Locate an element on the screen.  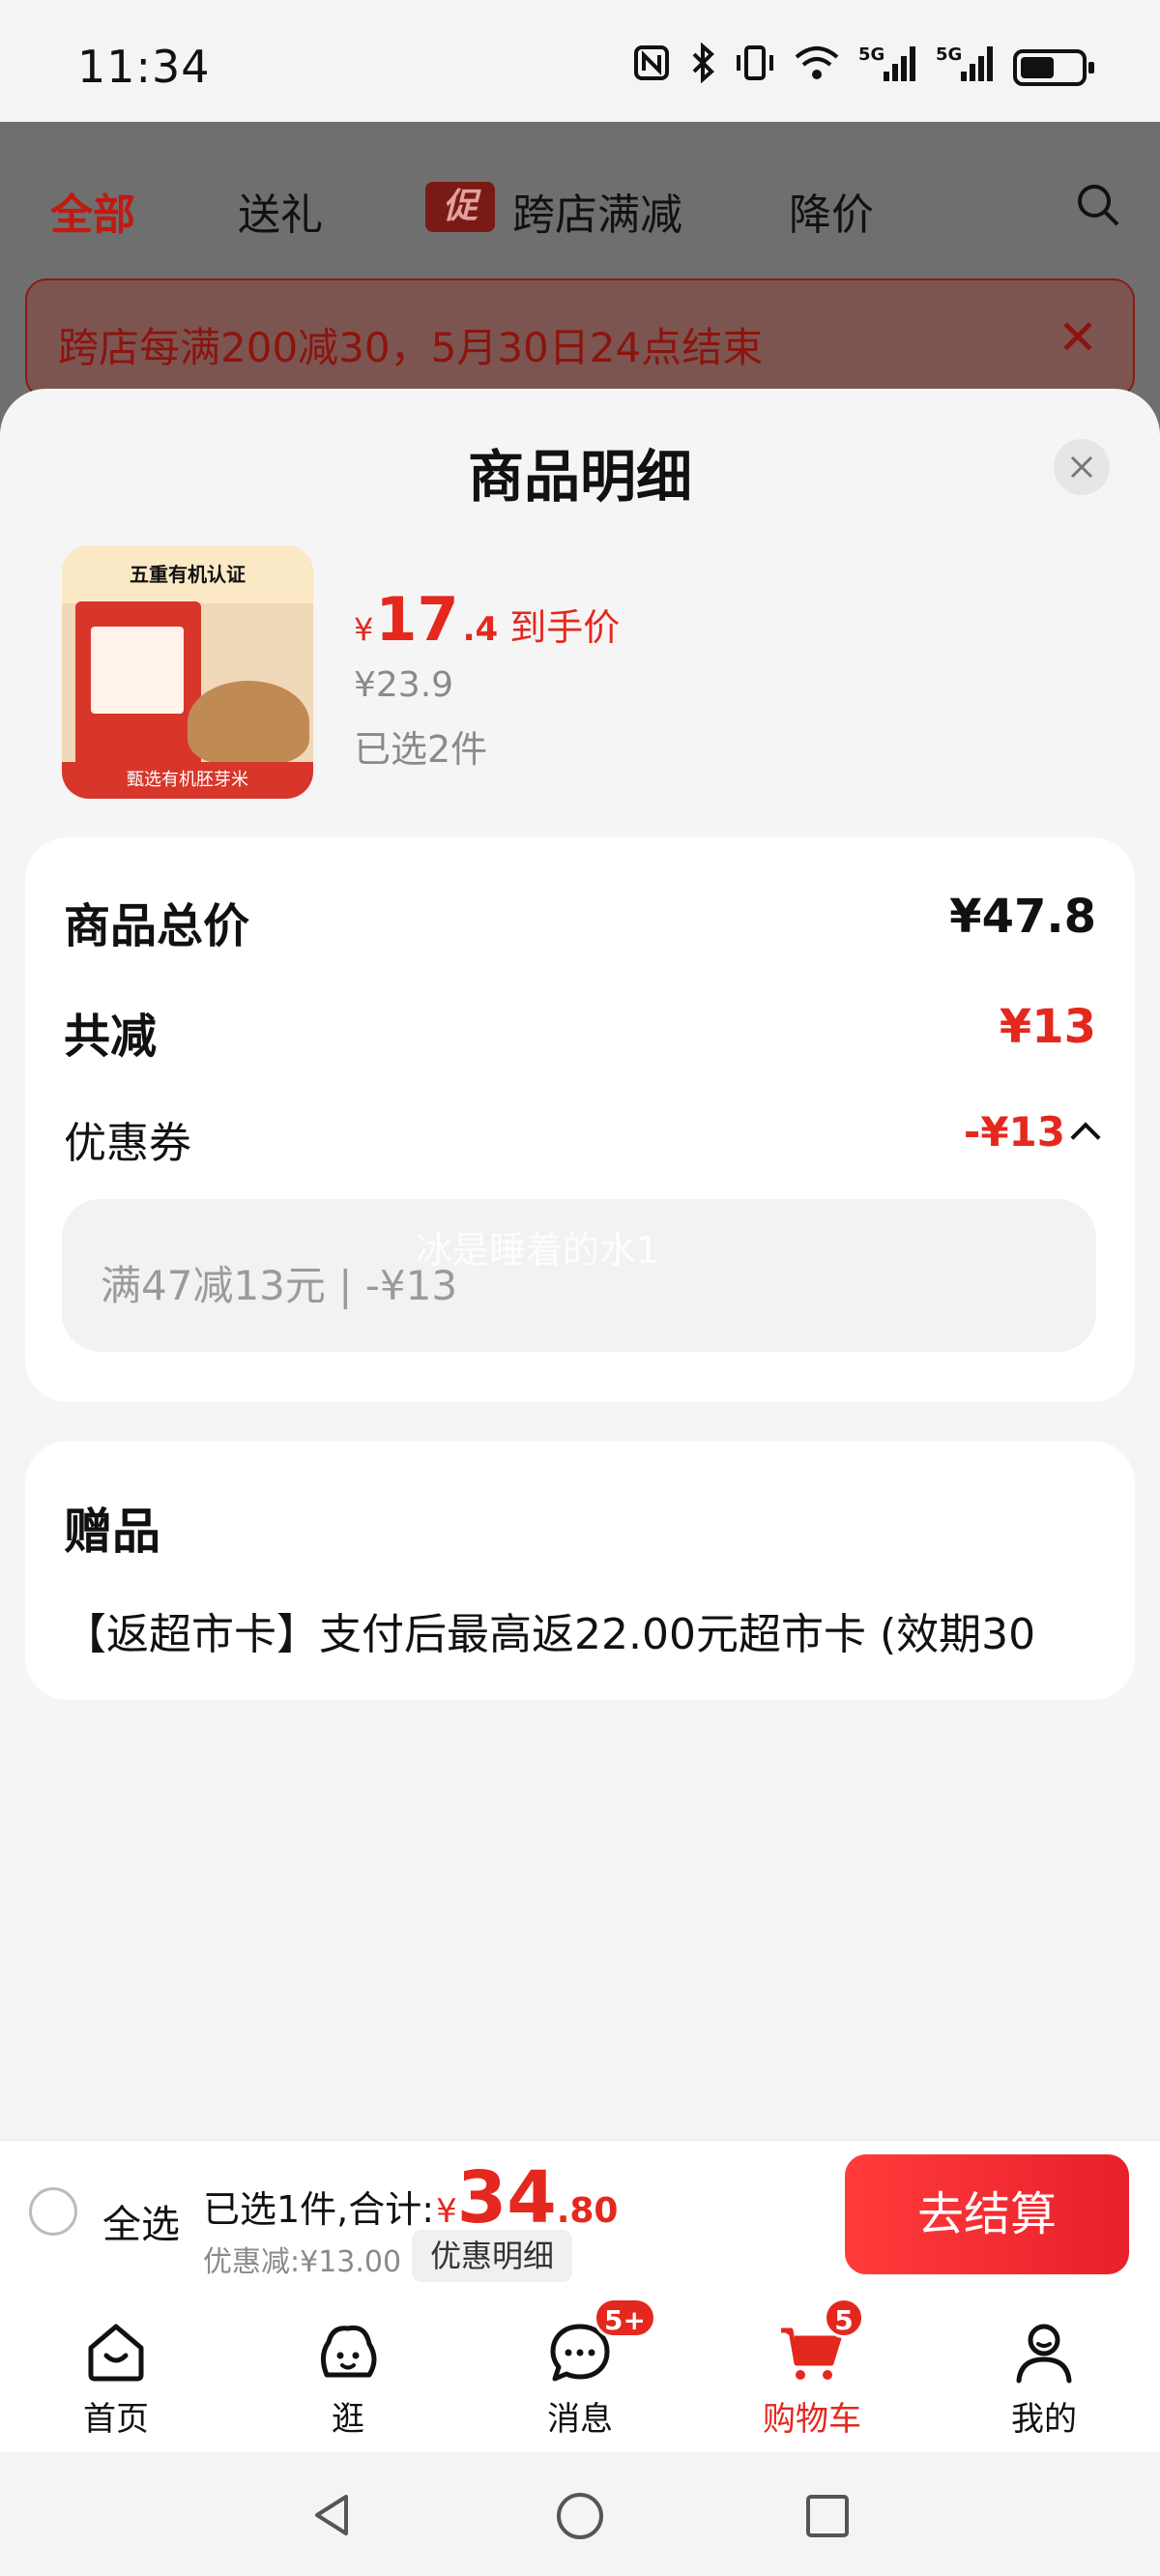
final-price-tag: 到手价 is located at coordinates (565, 627).